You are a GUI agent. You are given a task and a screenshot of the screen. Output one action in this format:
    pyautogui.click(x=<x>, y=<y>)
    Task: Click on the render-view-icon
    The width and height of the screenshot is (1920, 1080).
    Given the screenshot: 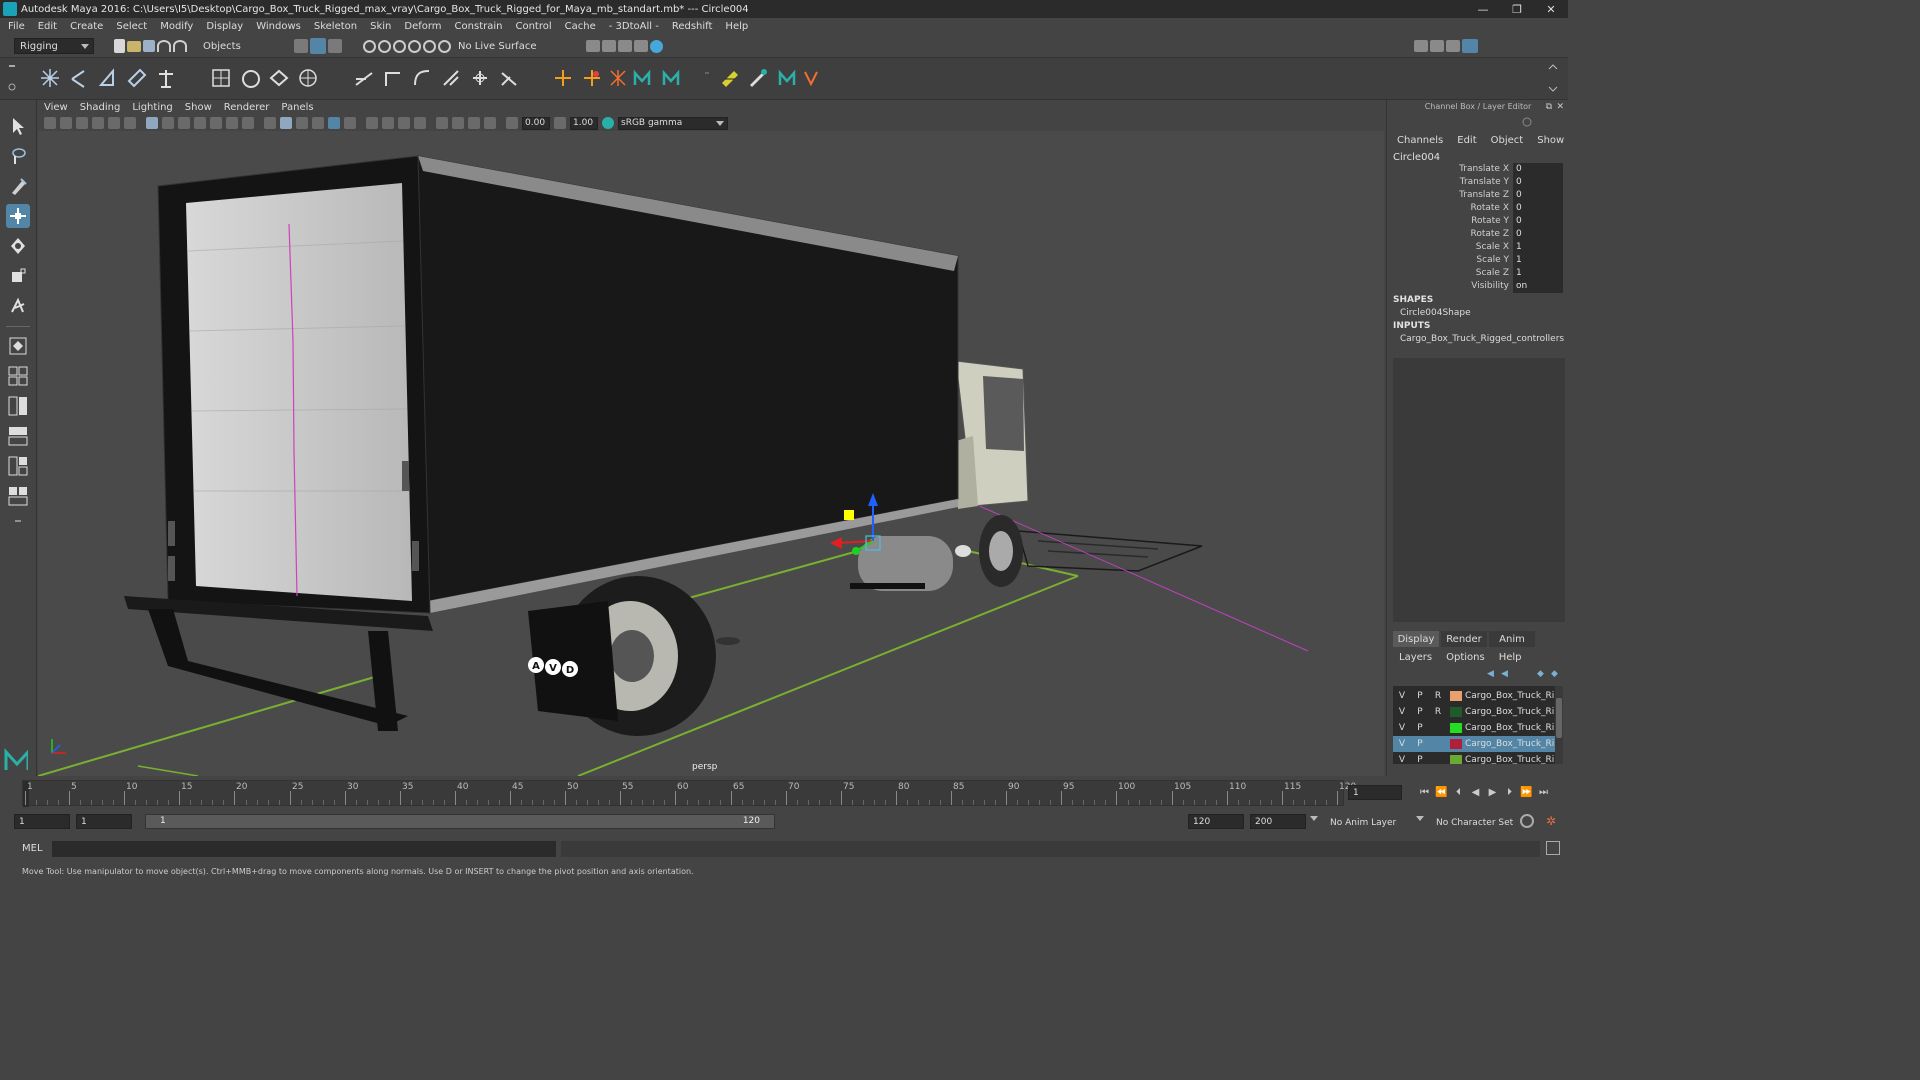 What is the action you would take?
    pyautogui.click(x=641, y=46)
    